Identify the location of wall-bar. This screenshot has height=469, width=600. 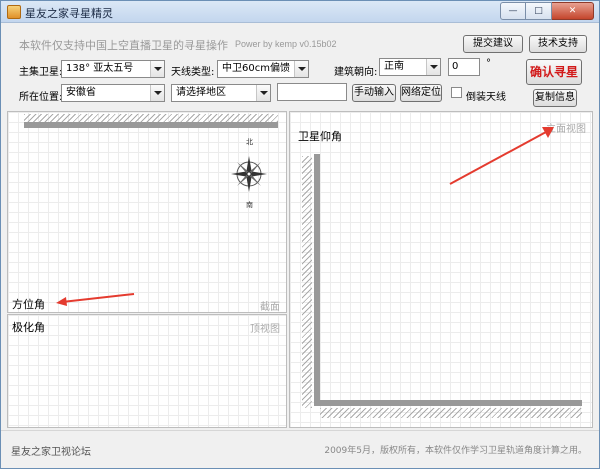
(151, 125).